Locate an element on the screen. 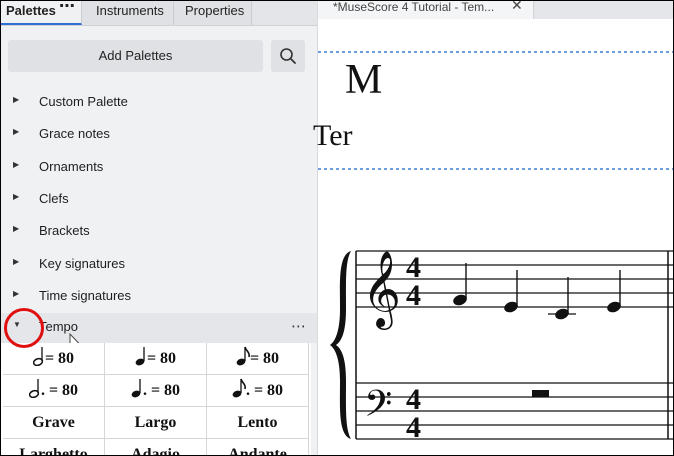  palette-item-label: Custom Palette is located at coordinates (83, 101).